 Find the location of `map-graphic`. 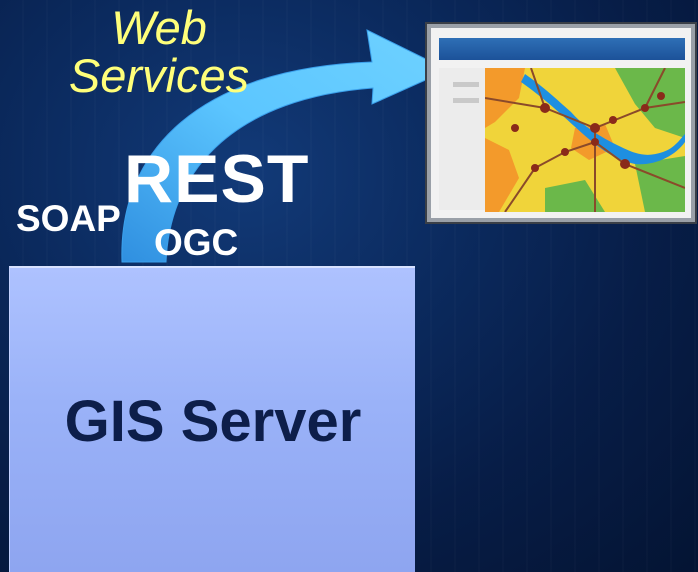

map-graphic is located at coordinates (585, 140).